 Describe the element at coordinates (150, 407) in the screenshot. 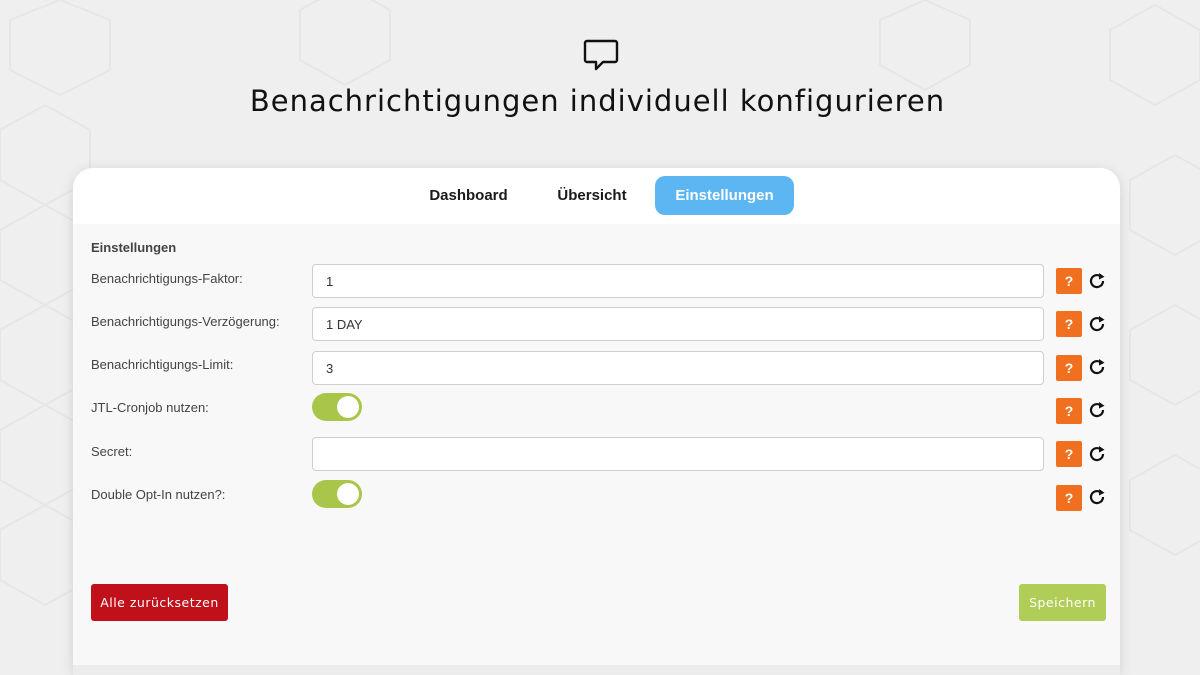

I see `label-jtl-cronjob: JTL-Cronjob nutzen:` at that location.